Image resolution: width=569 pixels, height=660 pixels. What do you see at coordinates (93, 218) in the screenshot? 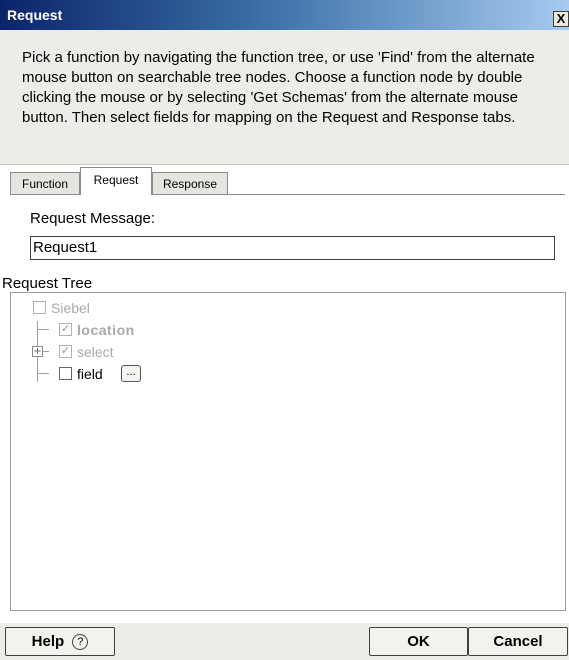
I see `request-message-label: Request Message:` at bounding box center [93, 218].